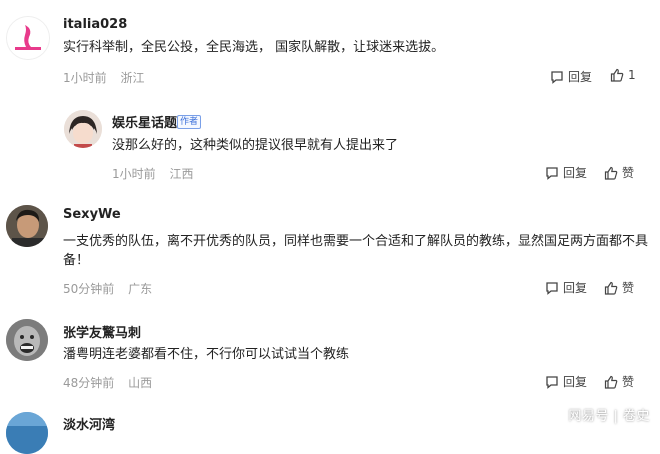 The image size is (660, 454). What do you see at coordinates (609, 416) in the screenshot?
I see `watermark: 网易号 | 卷史` at bounding box center [609, 416].